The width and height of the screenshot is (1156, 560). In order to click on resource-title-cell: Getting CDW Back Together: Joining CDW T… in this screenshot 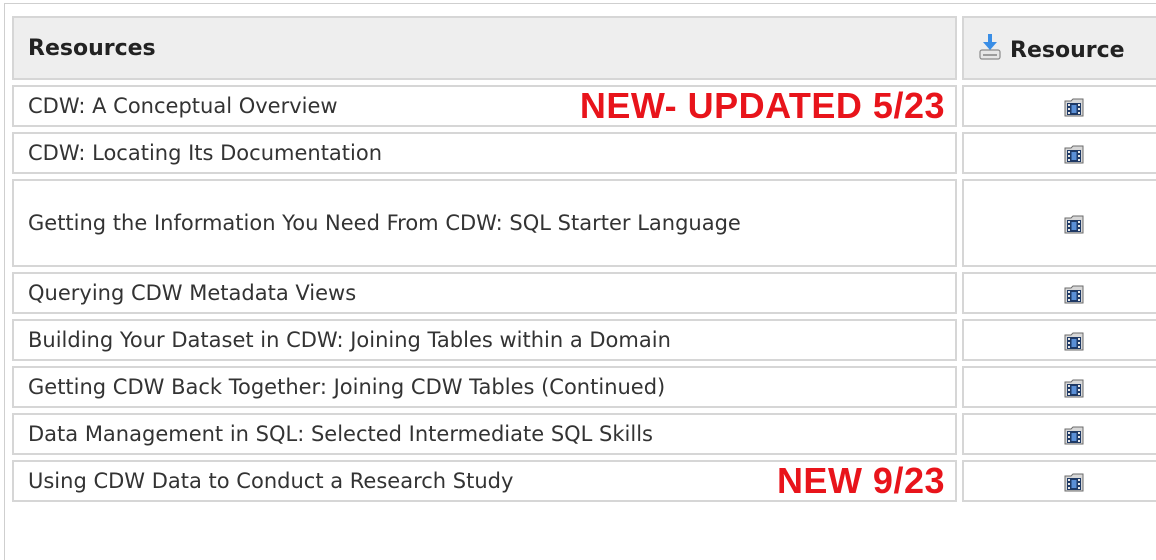, I will do `click(484, 387)`.